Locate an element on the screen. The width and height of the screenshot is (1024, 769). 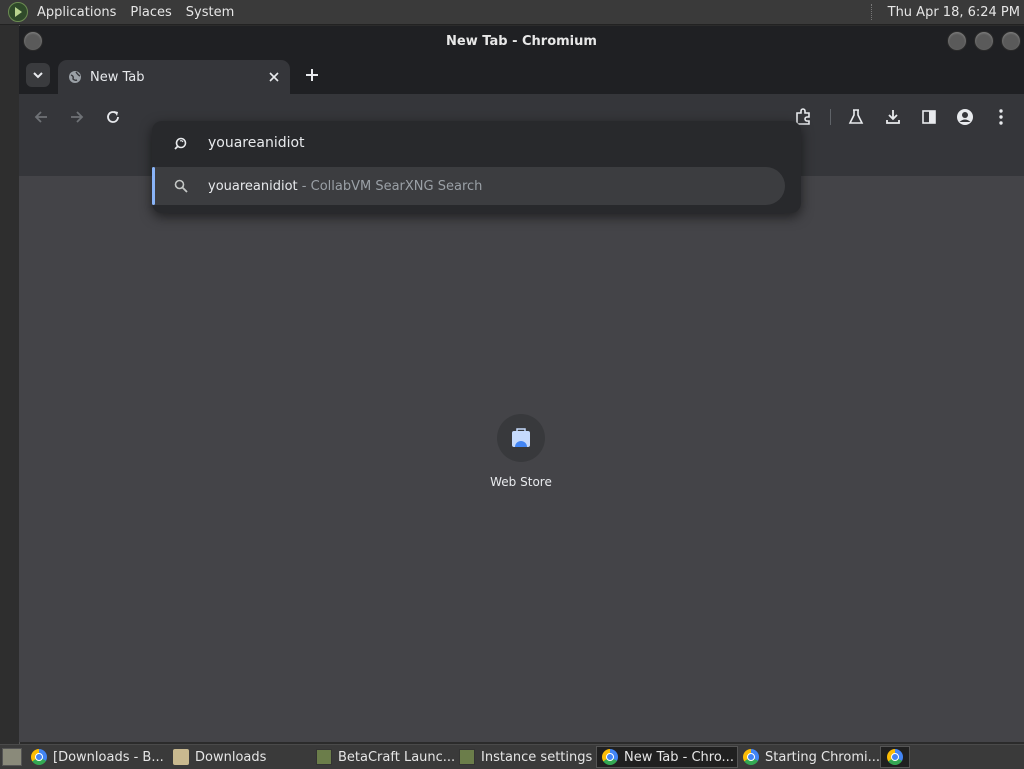
suggestion-text: youareanidiot - CollabVM SearXNG Search is located at coordinates (345, 186).